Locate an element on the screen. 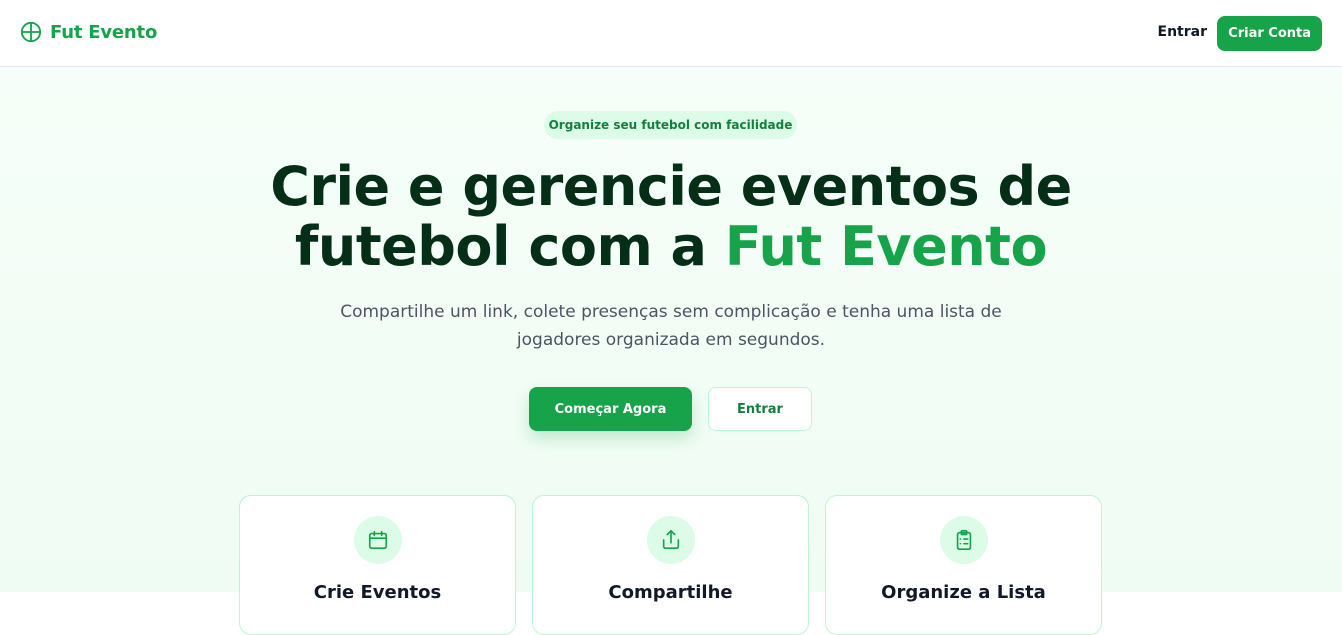  hero-badge: Organize seu futebol com facilidade is located at coordinates (670, 125).